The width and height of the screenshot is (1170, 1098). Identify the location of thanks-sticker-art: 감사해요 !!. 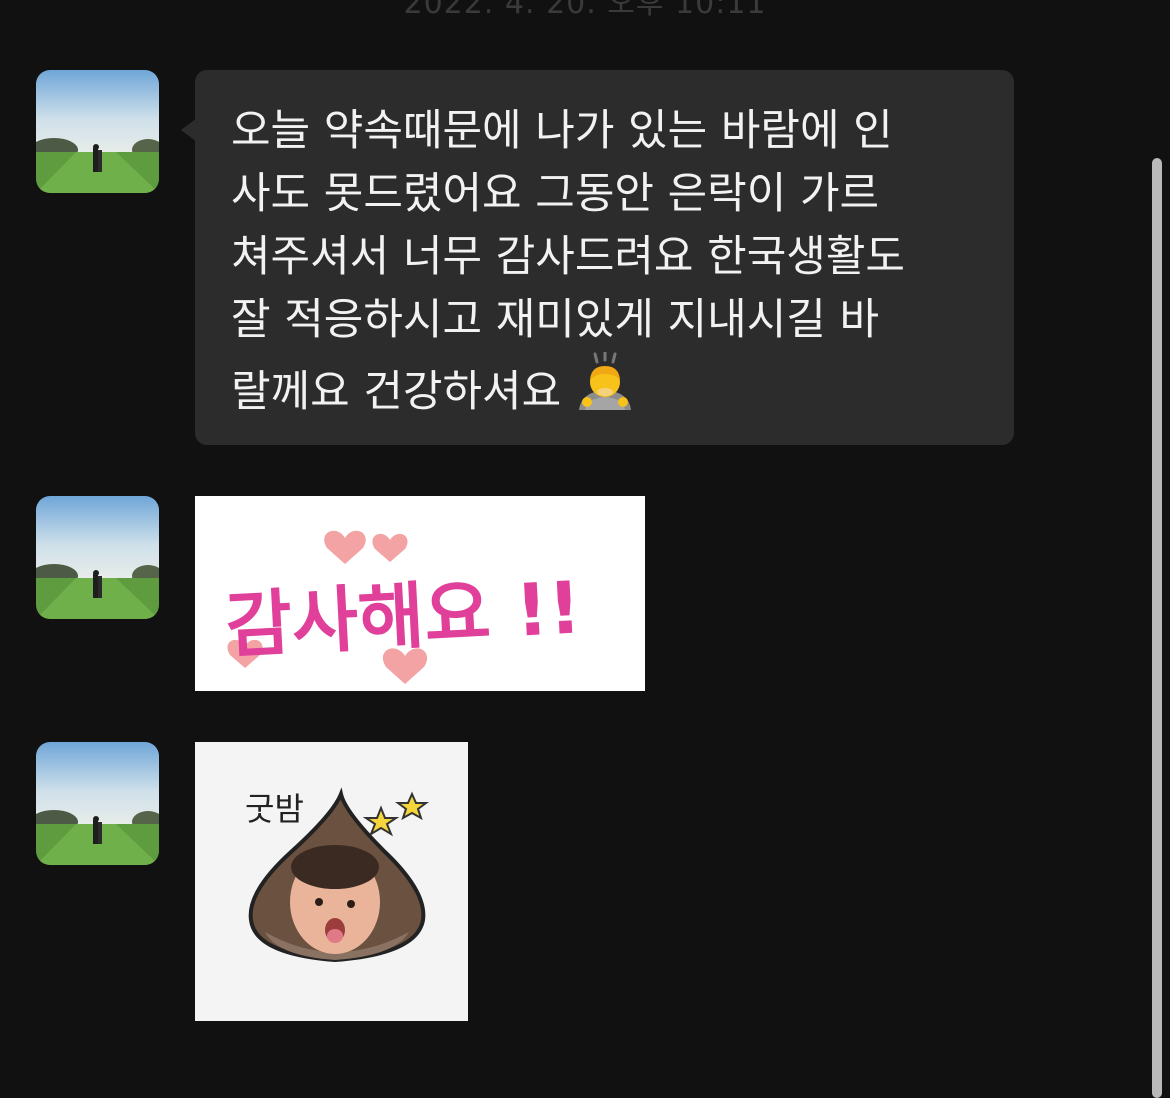
(404, 607).